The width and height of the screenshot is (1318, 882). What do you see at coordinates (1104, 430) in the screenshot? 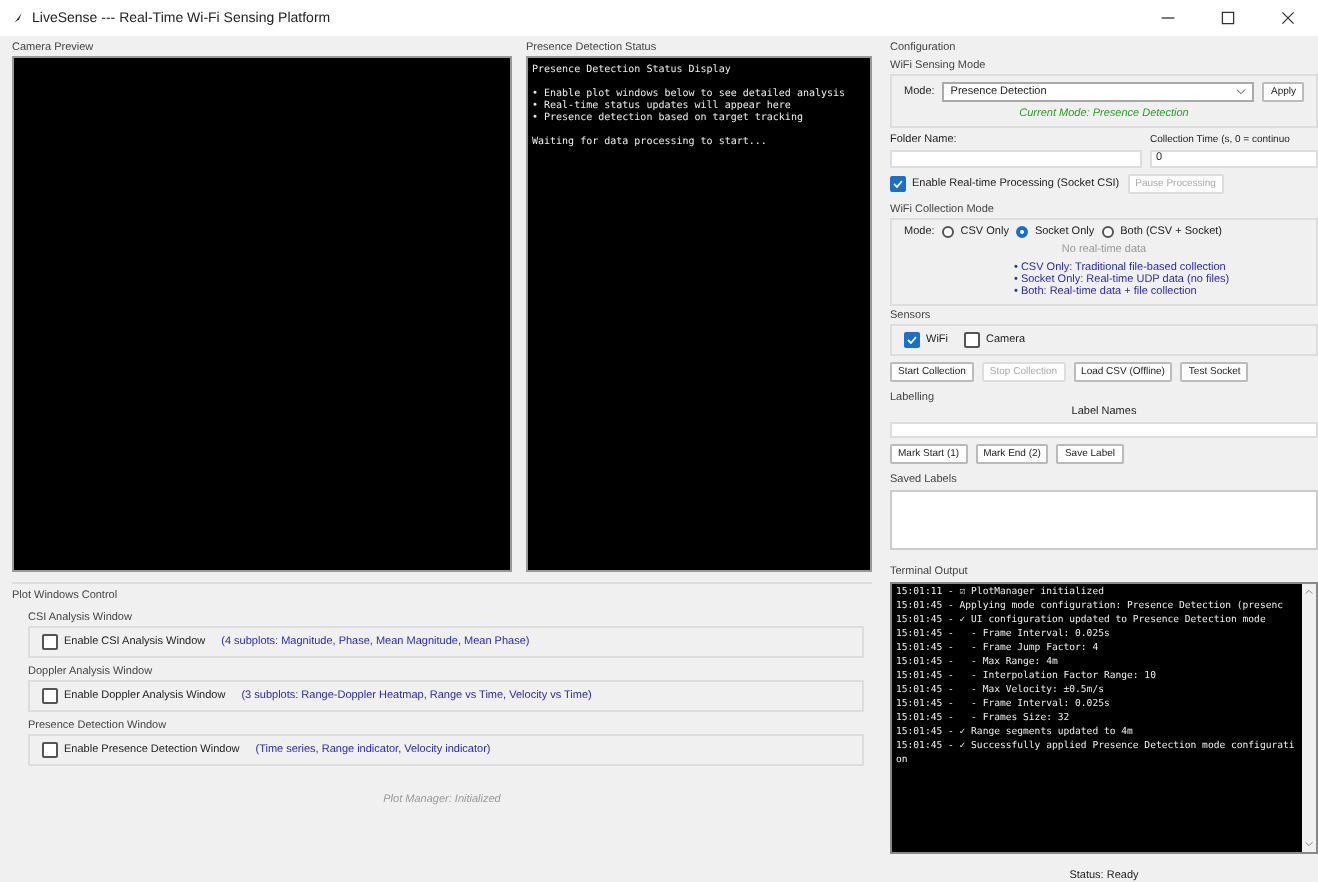
I see `label-name-field` at bounding box center [1104, 430].